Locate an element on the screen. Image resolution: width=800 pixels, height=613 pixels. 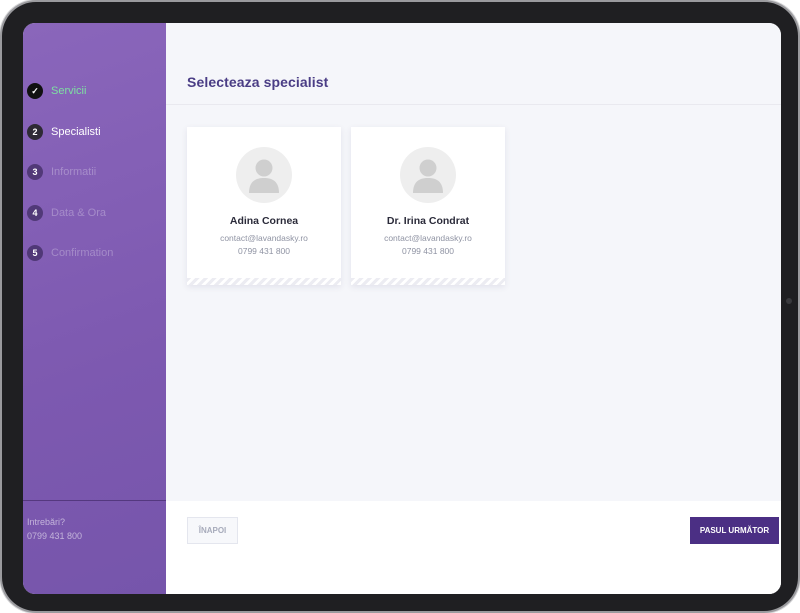
step-label: Servicii is located at coordinates (69, 91).